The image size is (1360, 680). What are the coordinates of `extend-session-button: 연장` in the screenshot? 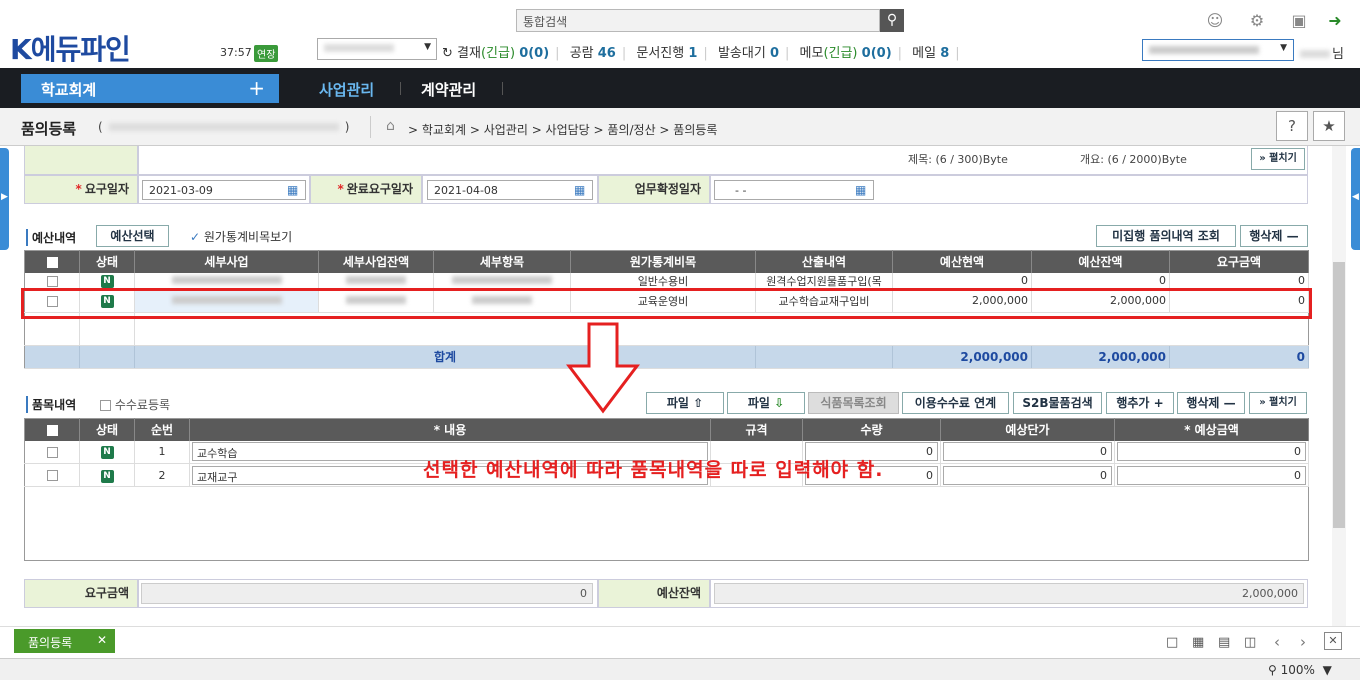 It's located at (266, 53).